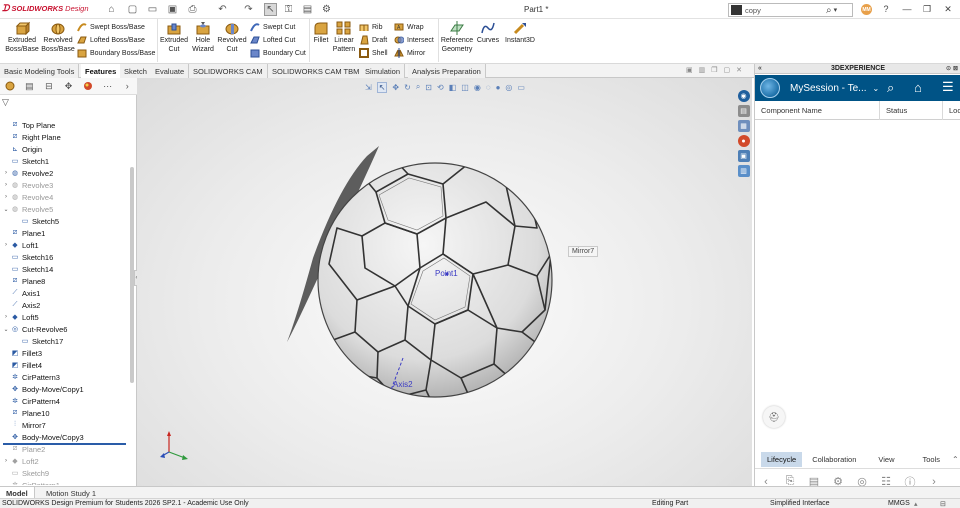 The image size is (960, 508). I want to click on tree-item: ⟋ Axis1, so click(21, 293).